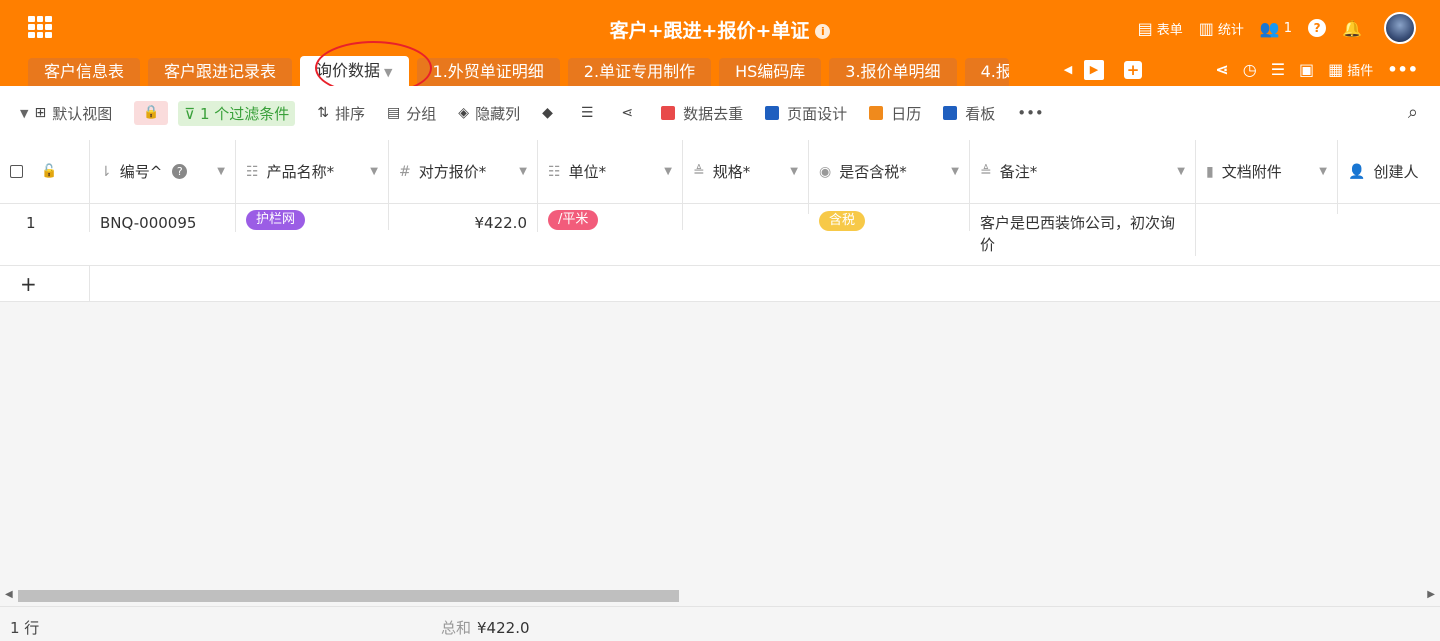 The height and width of the screenshot is (641, 1440). Describe the element at coordinates (237, 113) in the screenshot. I see `filter-button: ⊽ 1 个过滤条件` at that location.